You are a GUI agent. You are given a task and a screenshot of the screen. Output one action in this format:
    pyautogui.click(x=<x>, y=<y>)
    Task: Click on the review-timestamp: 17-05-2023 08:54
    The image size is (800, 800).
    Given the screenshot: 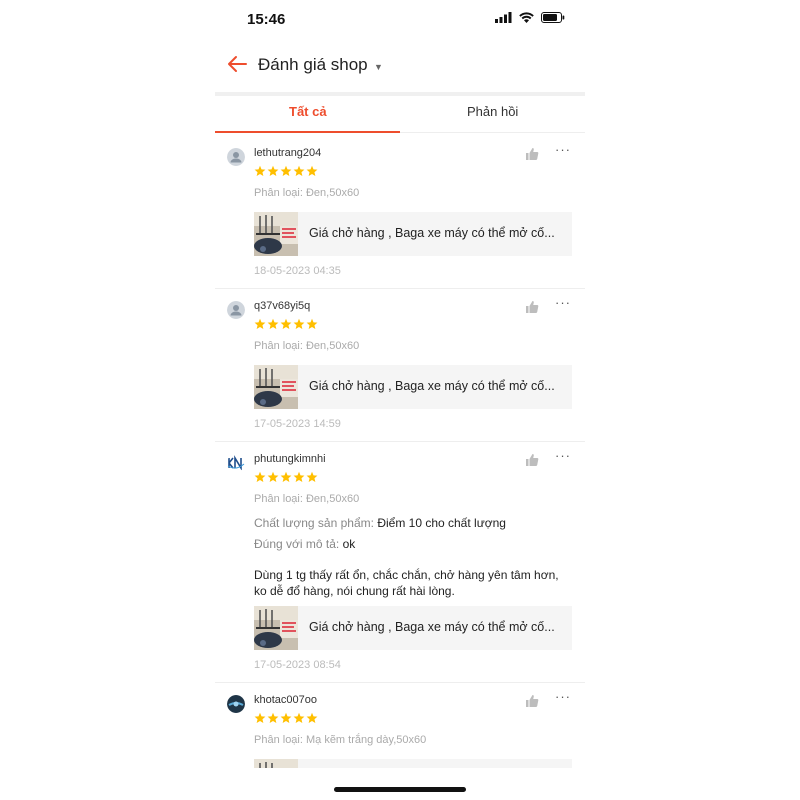 What is the action you would take?
    pyautogui.click(x=297, y=665)
    